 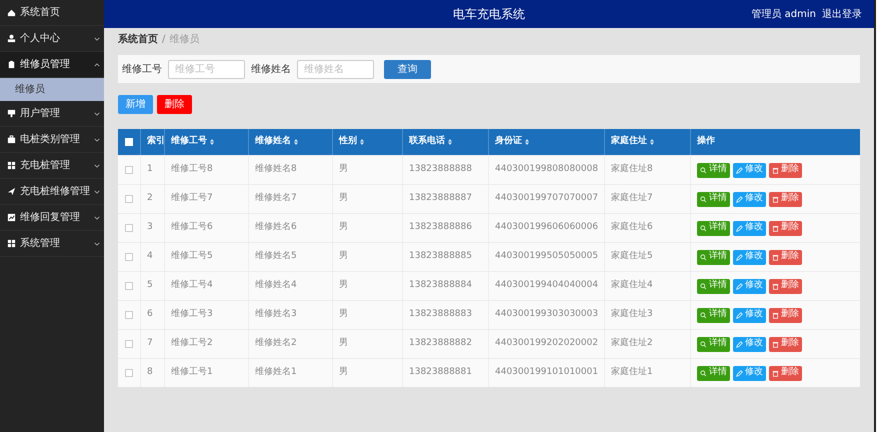 What do you see at coordinates (276, 199) in the screenshot?
I see `table-cell-text: 维修姓名7` at bounding box center [276, 199].